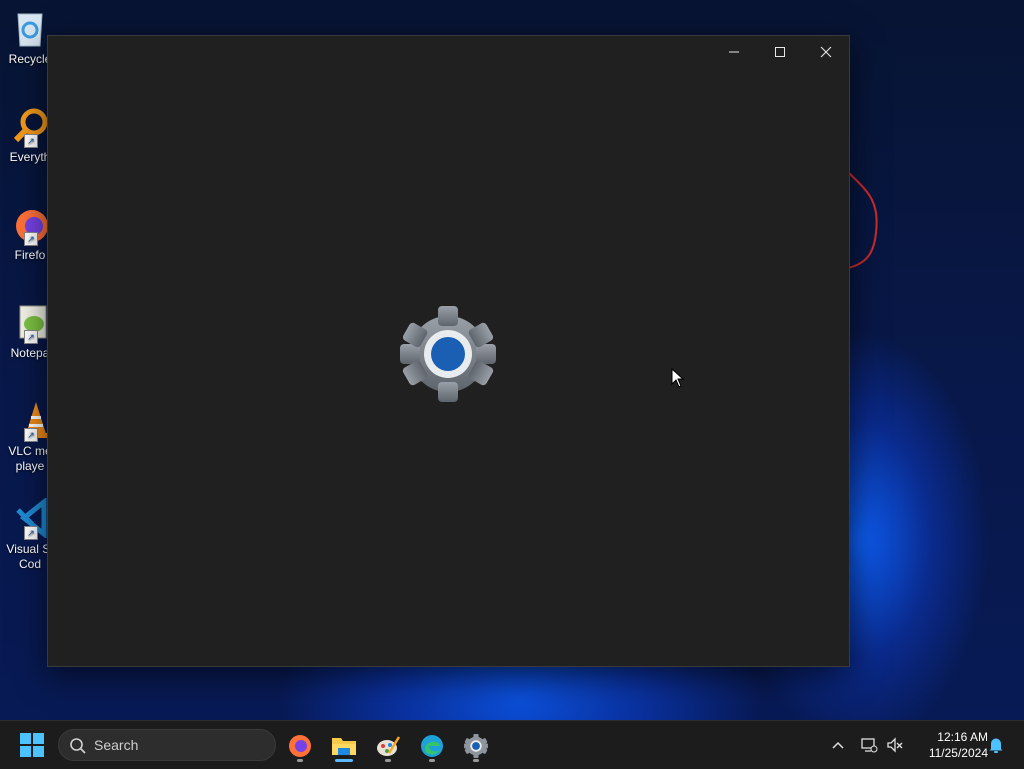 Image resolution: width=1024 pixels, height=769 pixels. What do you see at coordinates (678, 378) in the screenshot?
I see `mouse-cursor-icon` at bounding box center [678, 378].